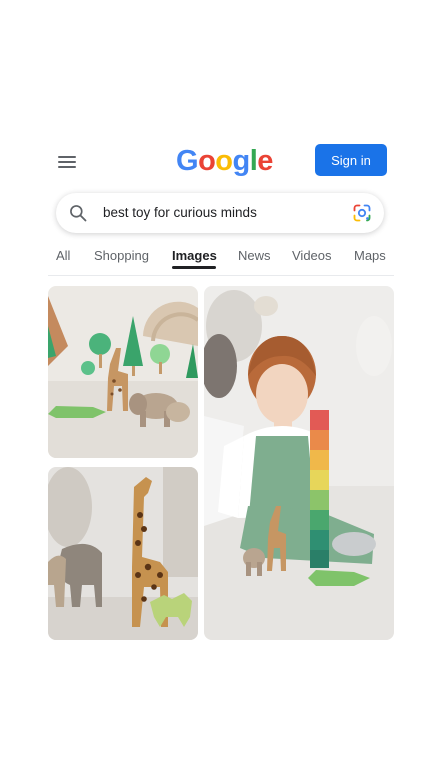 The image size is (441, 781). I want to click on tabs-divider, so click(221, 275).